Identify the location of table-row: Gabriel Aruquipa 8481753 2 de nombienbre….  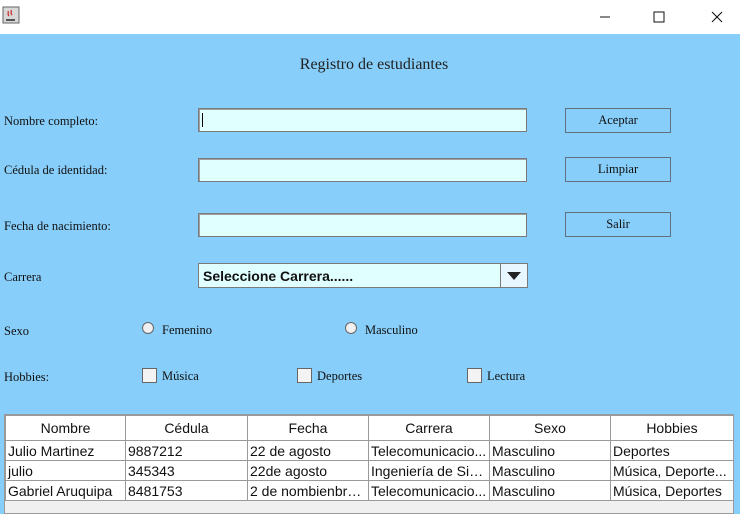
(369, 490).